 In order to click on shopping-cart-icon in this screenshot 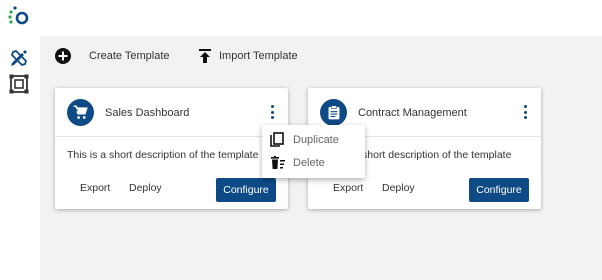, I will do `click(80, 112)`.